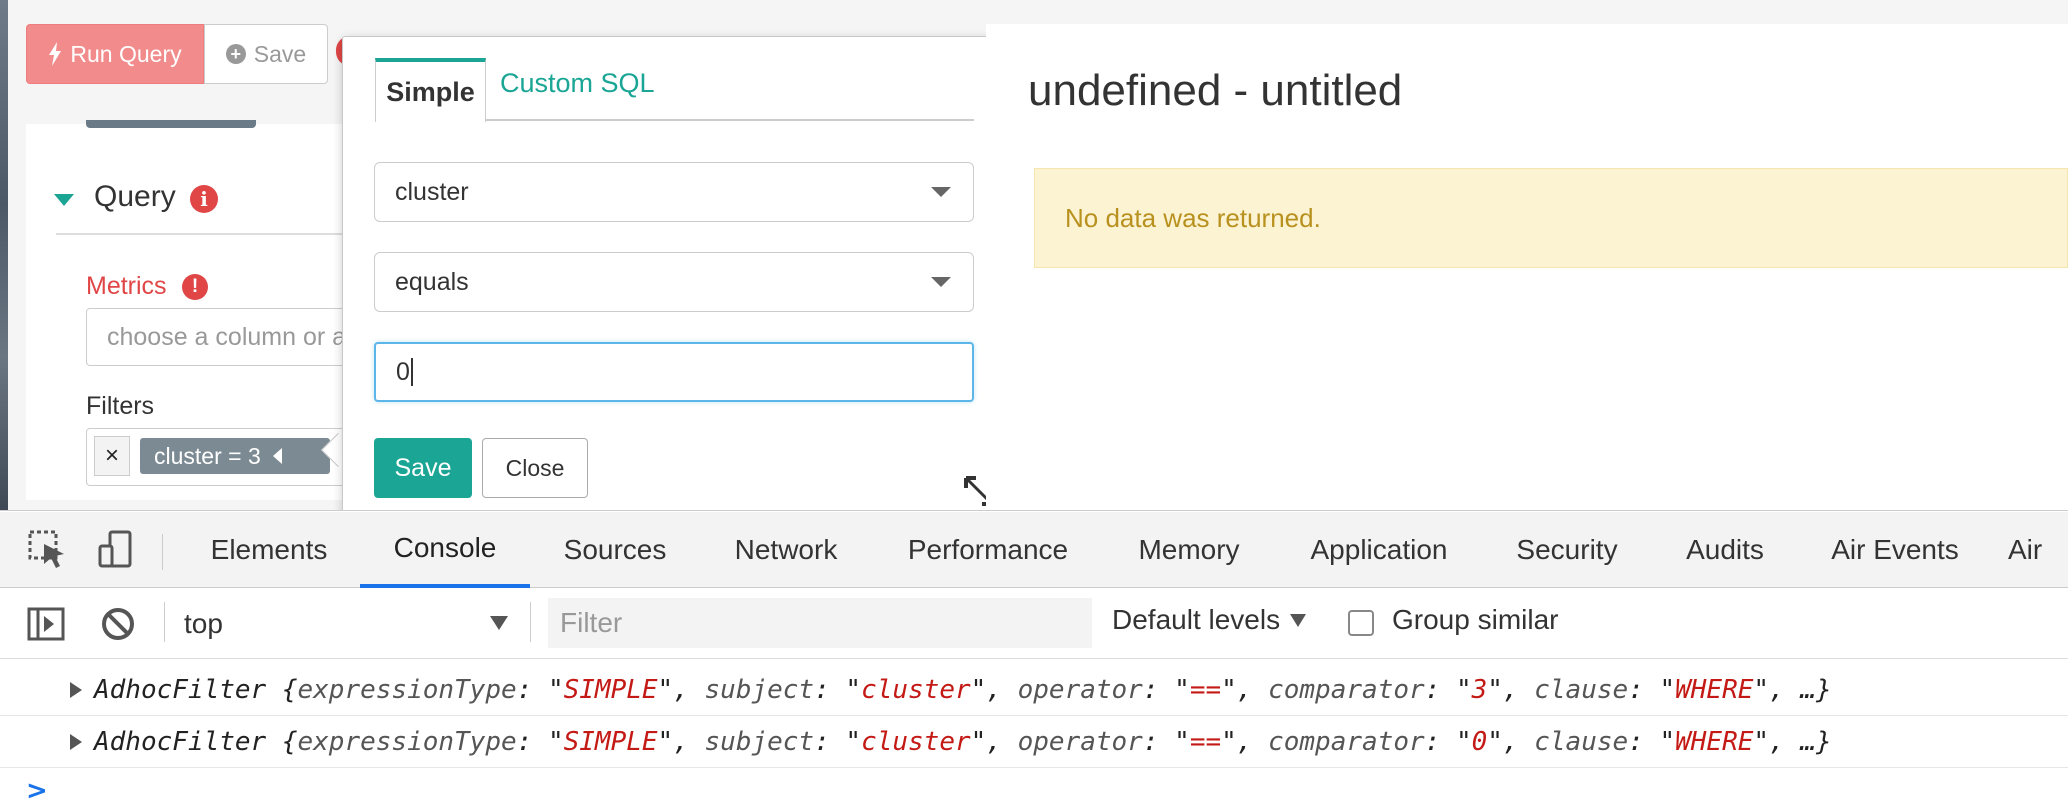 This screenshot has height=806, width=2068. What do you see at coordinates (988, 550) in the screenshot?
I see `tab-performance: Performance` at bounding box center [988, 550].